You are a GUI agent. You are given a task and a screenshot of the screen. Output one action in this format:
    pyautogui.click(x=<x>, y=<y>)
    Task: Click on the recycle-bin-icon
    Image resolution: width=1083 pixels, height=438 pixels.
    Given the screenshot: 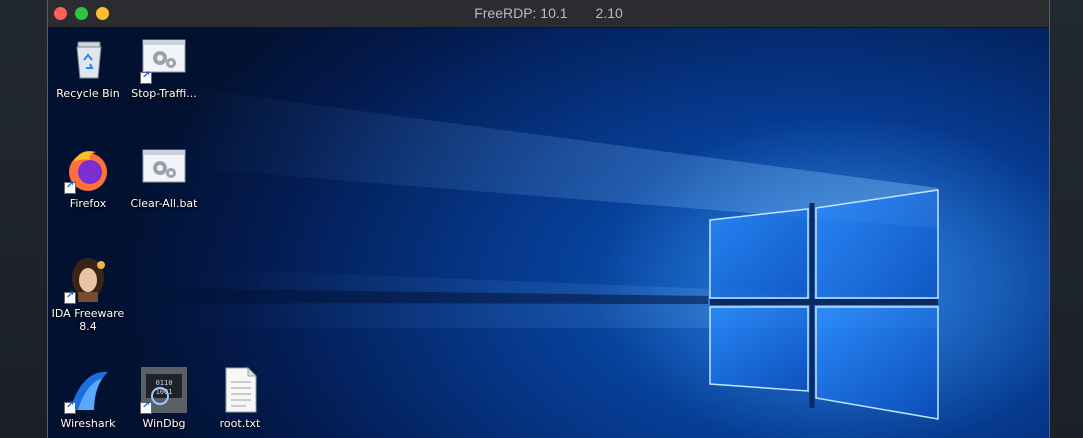 What is the action you would take?
    pyautogui.click(x=88, y=60)
    